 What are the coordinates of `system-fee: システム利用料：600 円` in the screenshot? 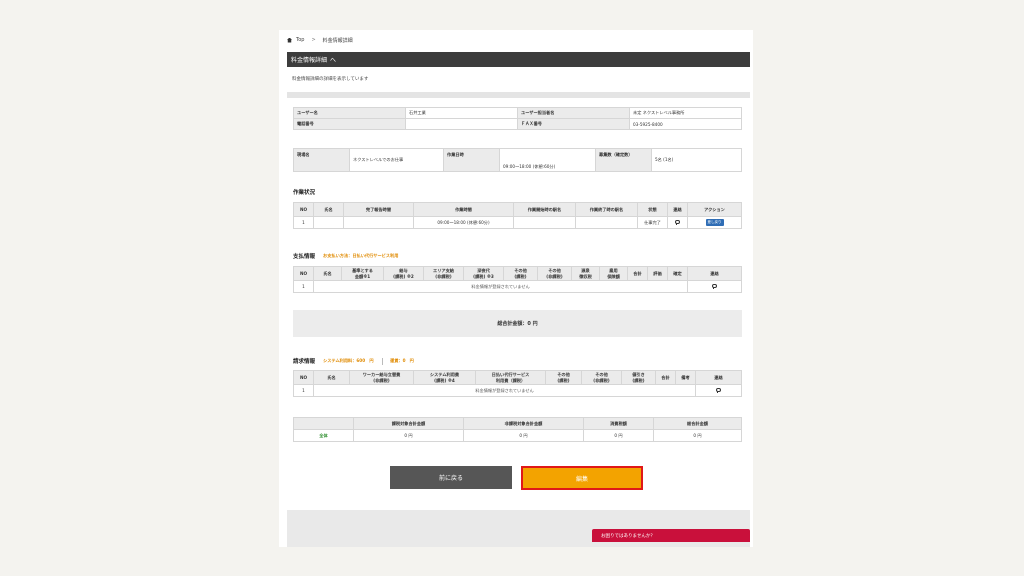 It's located at (348, 360).